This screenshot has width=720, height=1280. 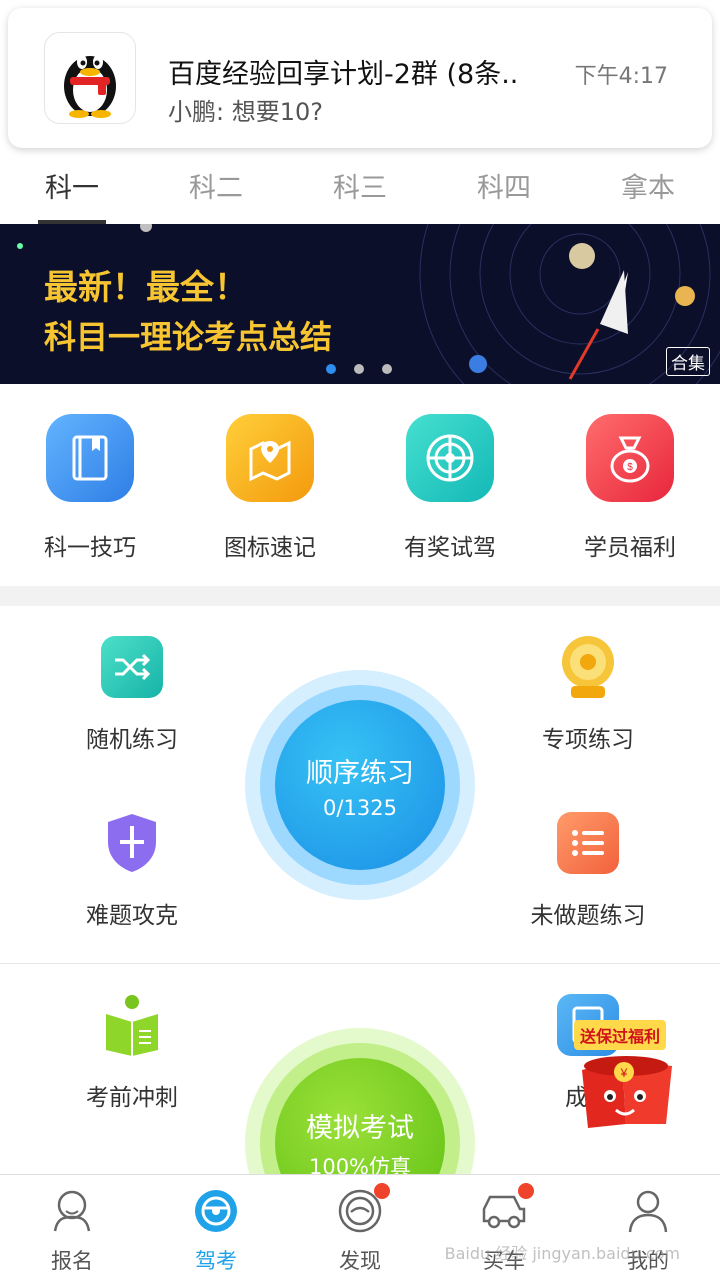 I want to click on nav-label: 驾考, so click(x=216, y=1261).